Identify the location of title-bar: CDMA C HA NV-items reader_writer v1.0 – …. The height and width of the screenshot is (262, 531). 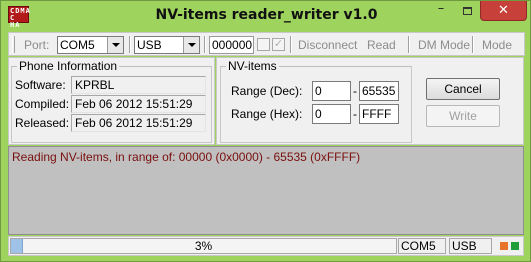
(266, 16).